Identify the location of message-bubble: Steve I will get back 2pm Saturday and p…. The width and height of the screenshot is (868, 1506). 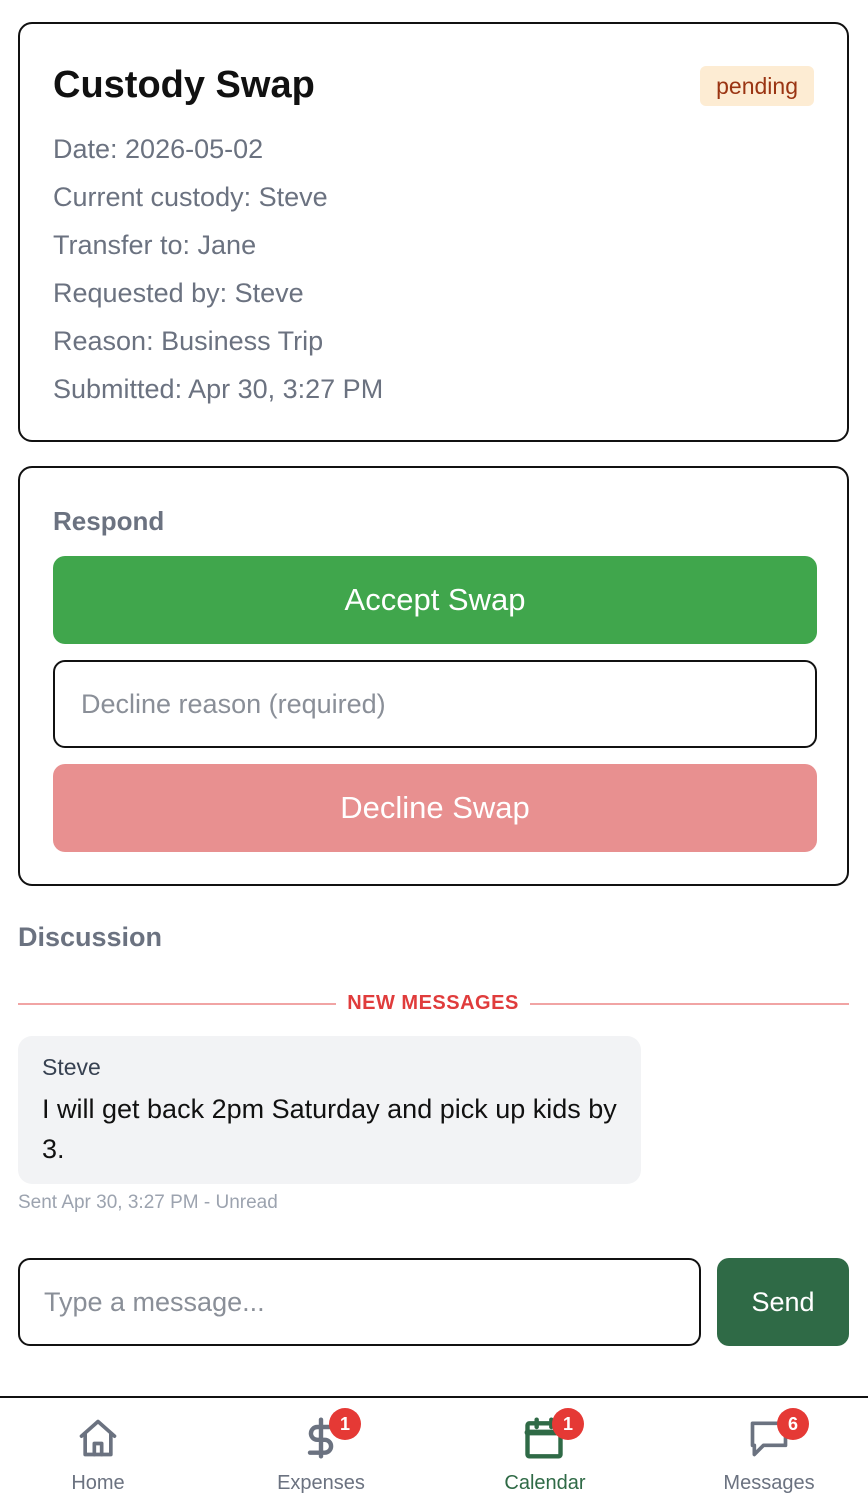
(329, 1110).